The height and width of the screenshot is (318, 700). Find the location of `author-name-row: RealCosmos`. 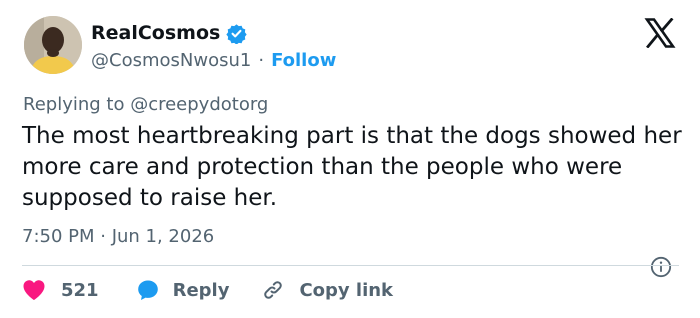

author-name-row: RealCosmos is located at coordinates (169, 33).